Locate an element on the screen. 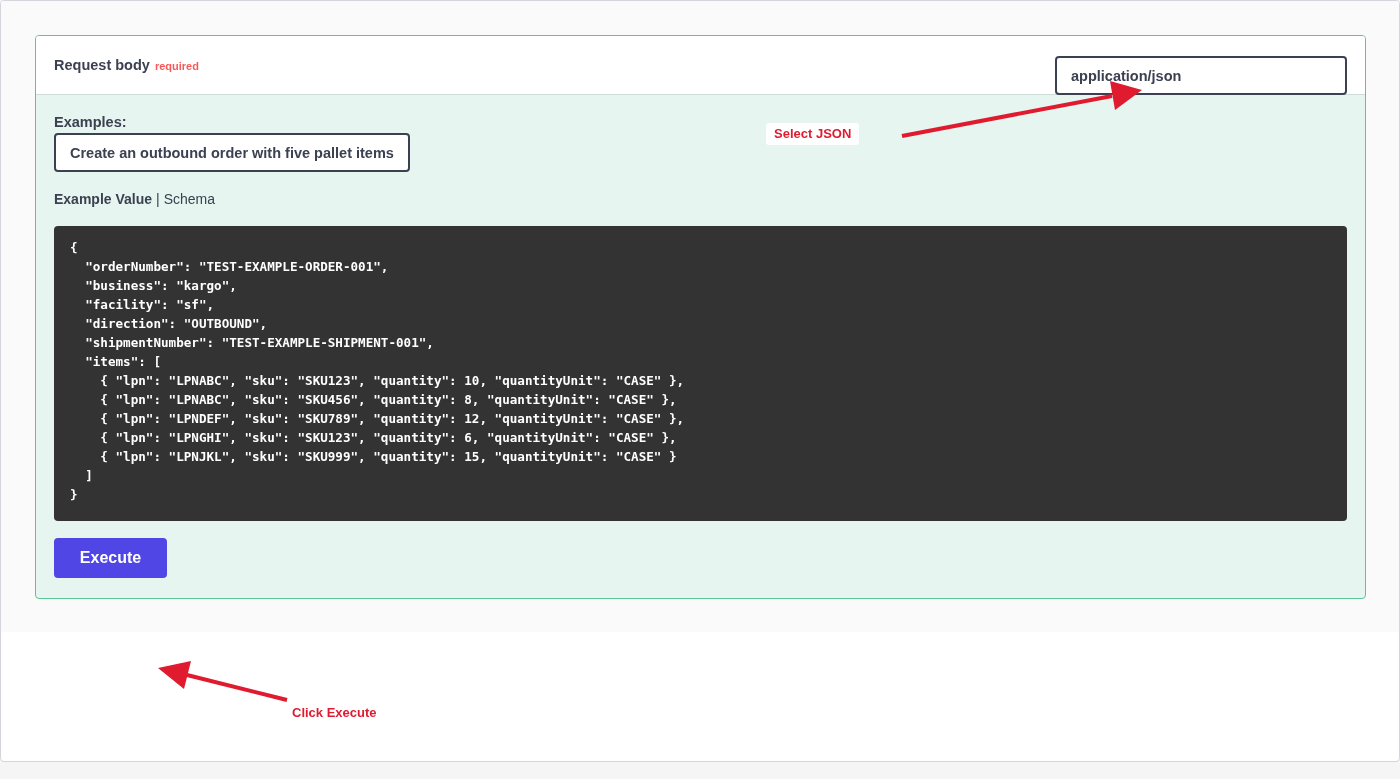 The height and width of the screenshot is (779, 1400). required-label: required is located at coordinates (176, 66).